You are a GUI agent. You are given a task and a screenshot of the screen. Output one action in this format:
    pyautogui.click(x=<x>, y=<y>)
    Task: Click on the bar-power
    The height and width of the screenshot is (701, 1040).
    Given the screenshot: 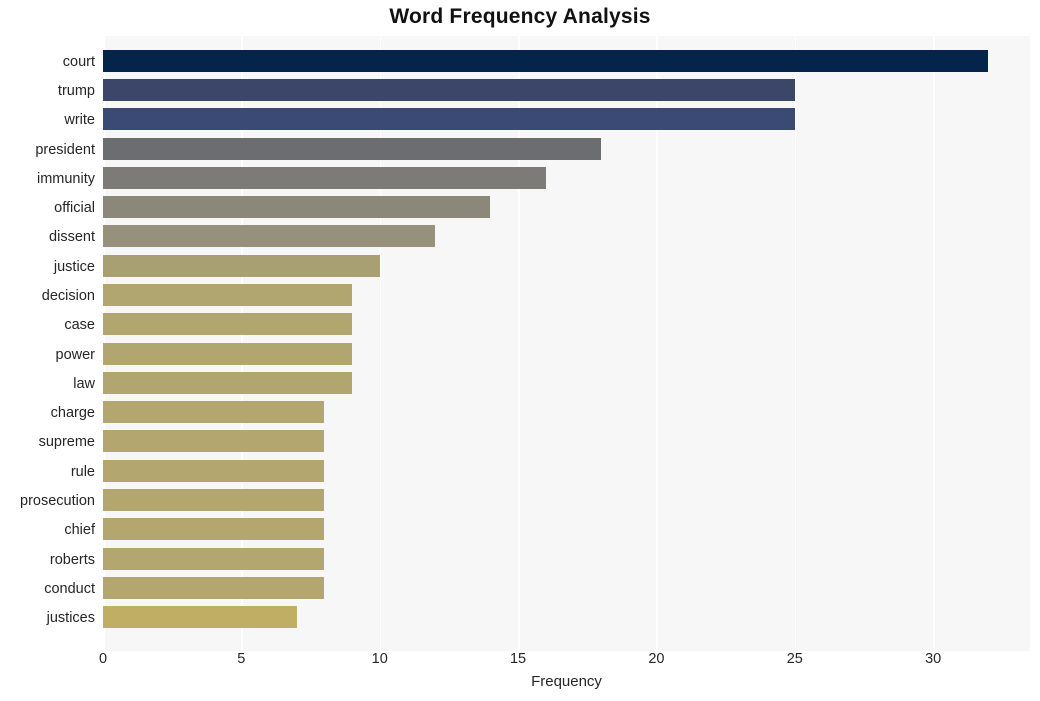 What is the action you would take?
    pyautogui.click(x=228, y=353)
    